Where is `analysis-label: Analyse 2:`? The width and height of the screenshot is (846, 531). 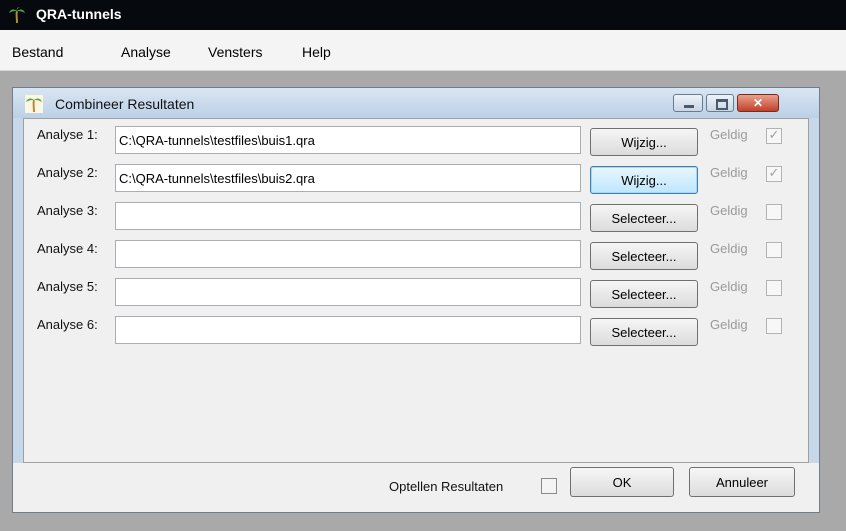
analysis-label: Analyse 2: is located at coordinates (67, 172).